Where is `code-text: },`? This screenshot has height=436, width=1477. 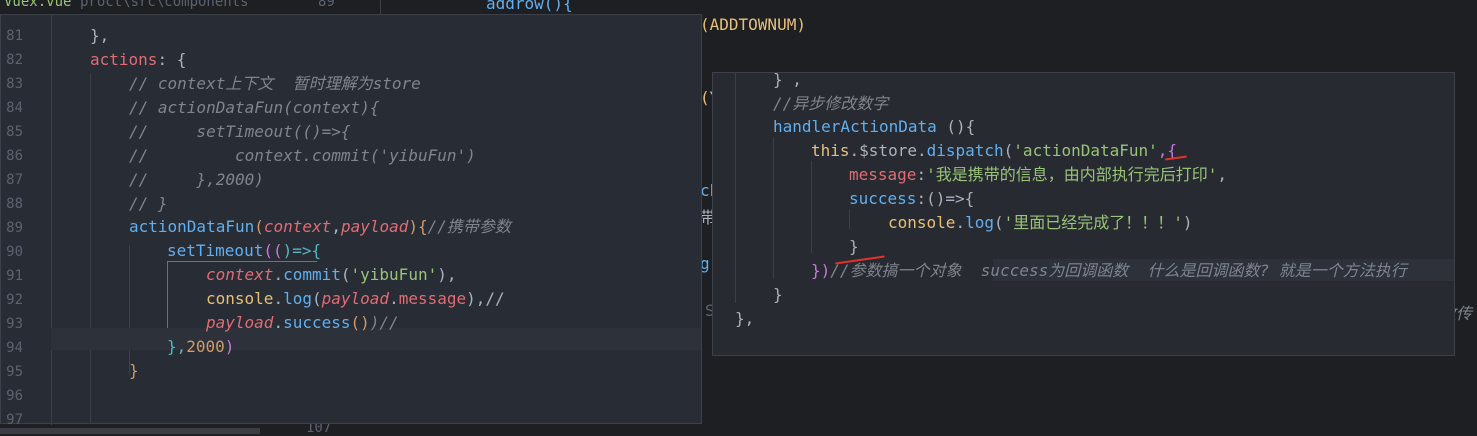
code-text: }, is located at coordinates (100, 35).